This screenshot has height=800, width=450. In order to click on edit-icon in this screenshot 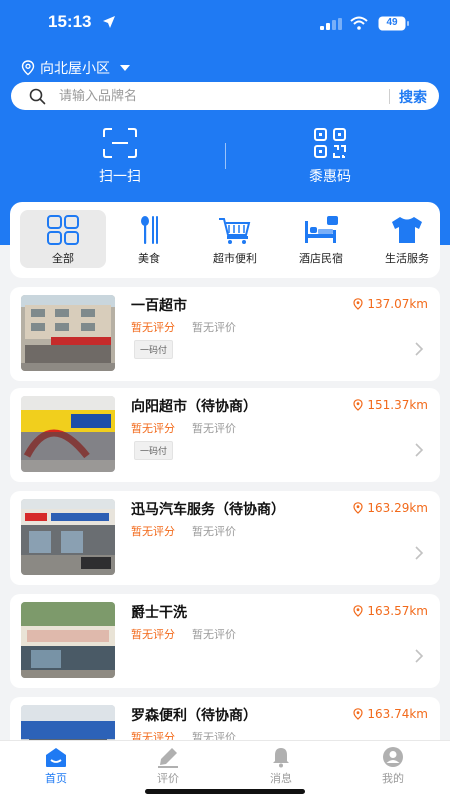, I will do `click(168, 758)`.